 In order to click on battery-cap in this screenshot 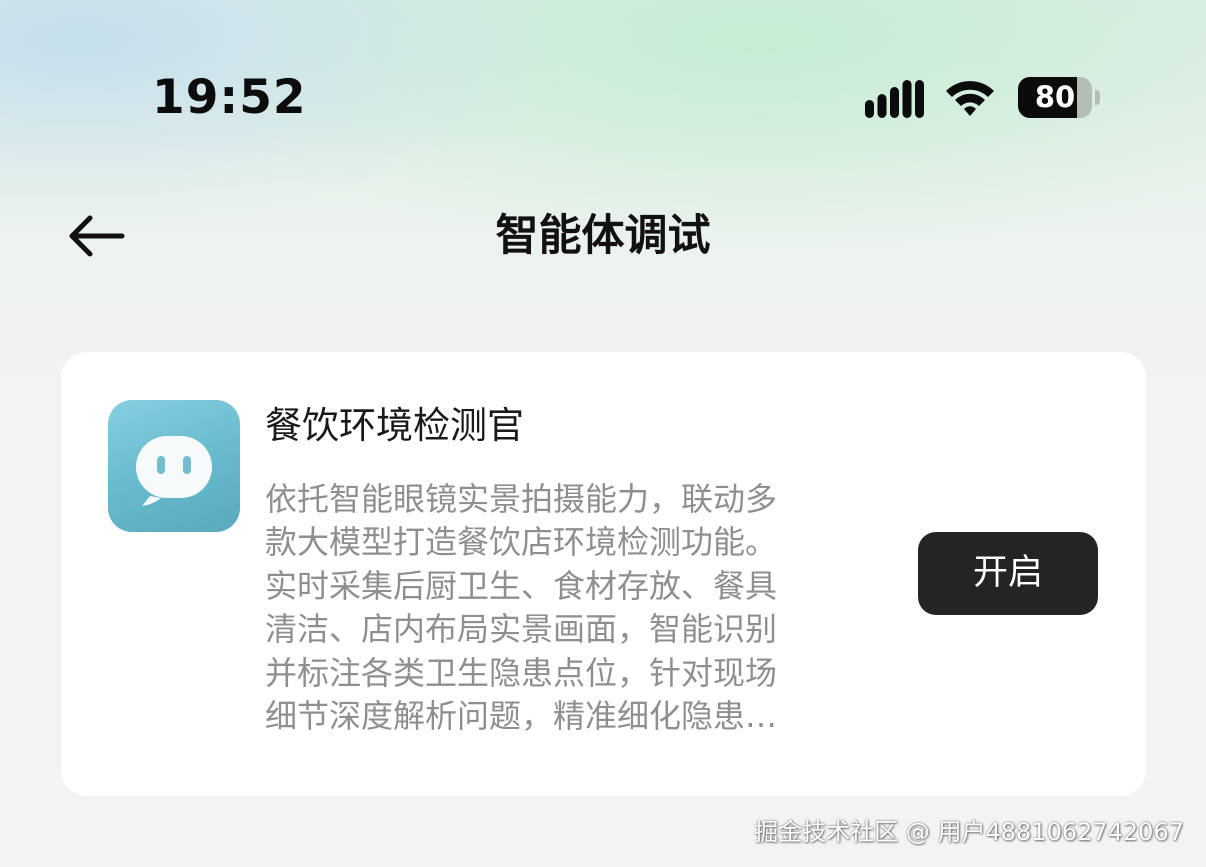, I will do `click(1097, 97)`.